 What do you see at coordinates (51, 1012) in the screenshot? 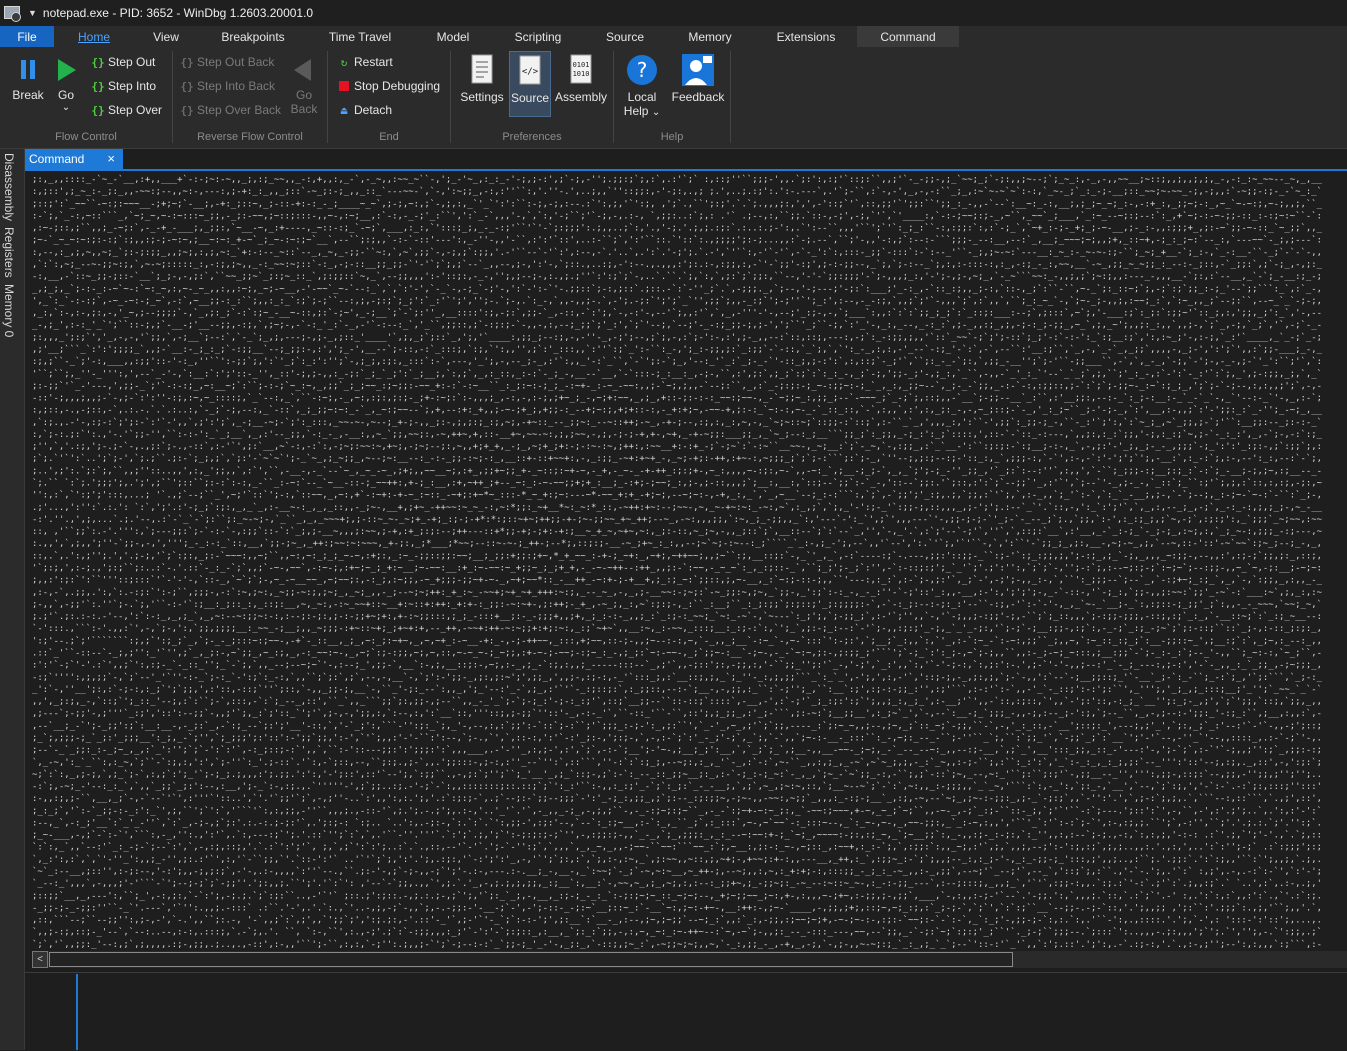
I see `command-prompt` at bounding box center [51, 1012].